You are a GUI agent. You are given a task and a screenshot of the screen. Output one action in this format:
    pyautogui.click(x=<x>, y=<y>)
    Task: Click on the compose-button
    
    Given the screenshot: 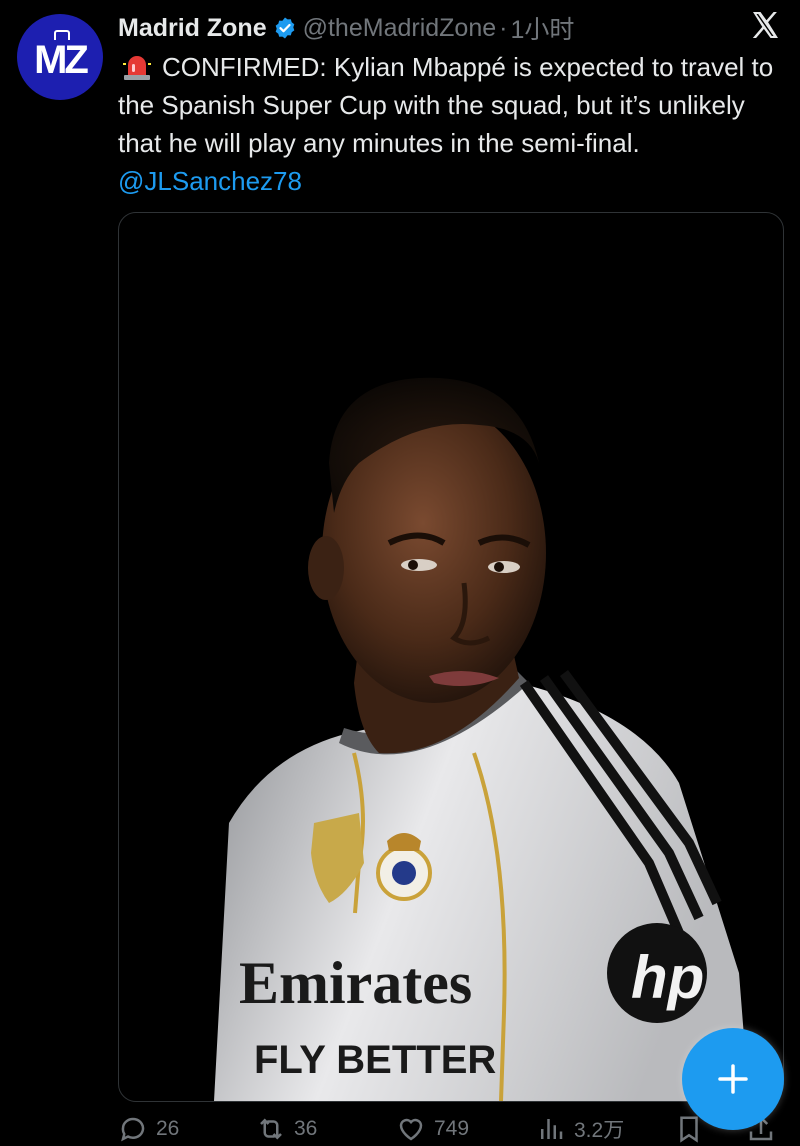 What is the action you would take?
    pyautogui.click(x=733, y=1079)
    